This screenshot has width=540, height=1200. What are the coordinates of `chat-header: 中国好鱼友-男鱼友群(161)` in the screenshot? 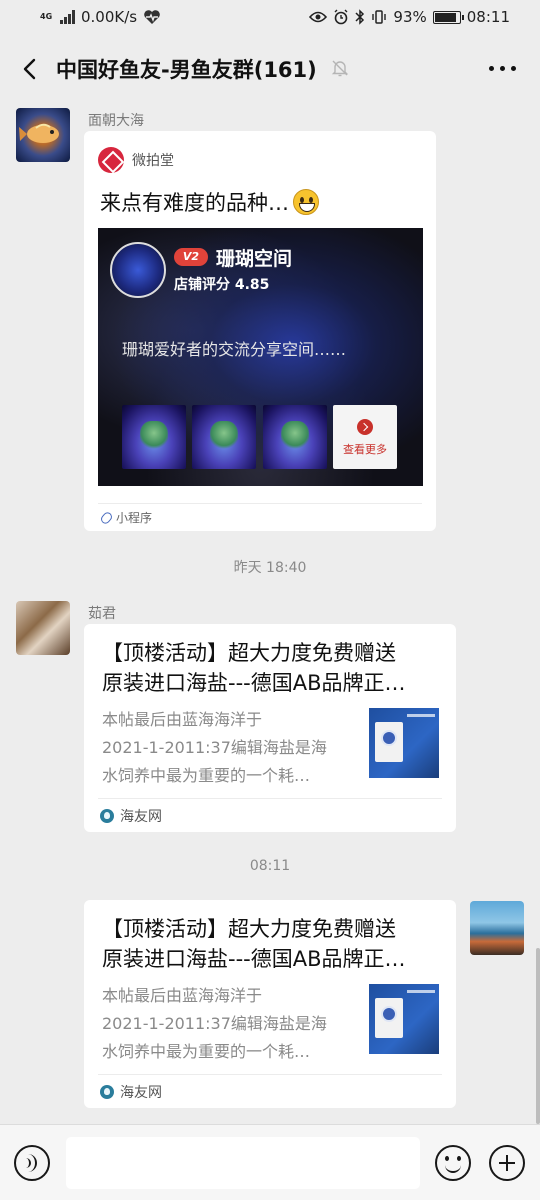 It's located at (270, 69).